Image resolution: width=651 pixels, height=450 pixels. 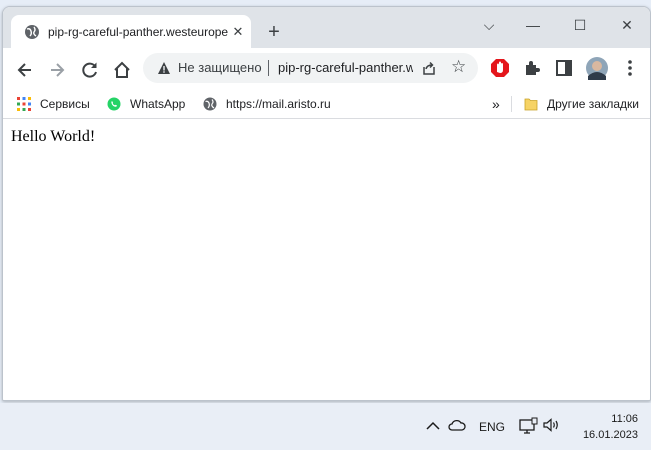 What do you see at coordinates (460, 67) in the screenshot?
I see `bookmark-star-icon: ☆` at bounding box center [460, 67].